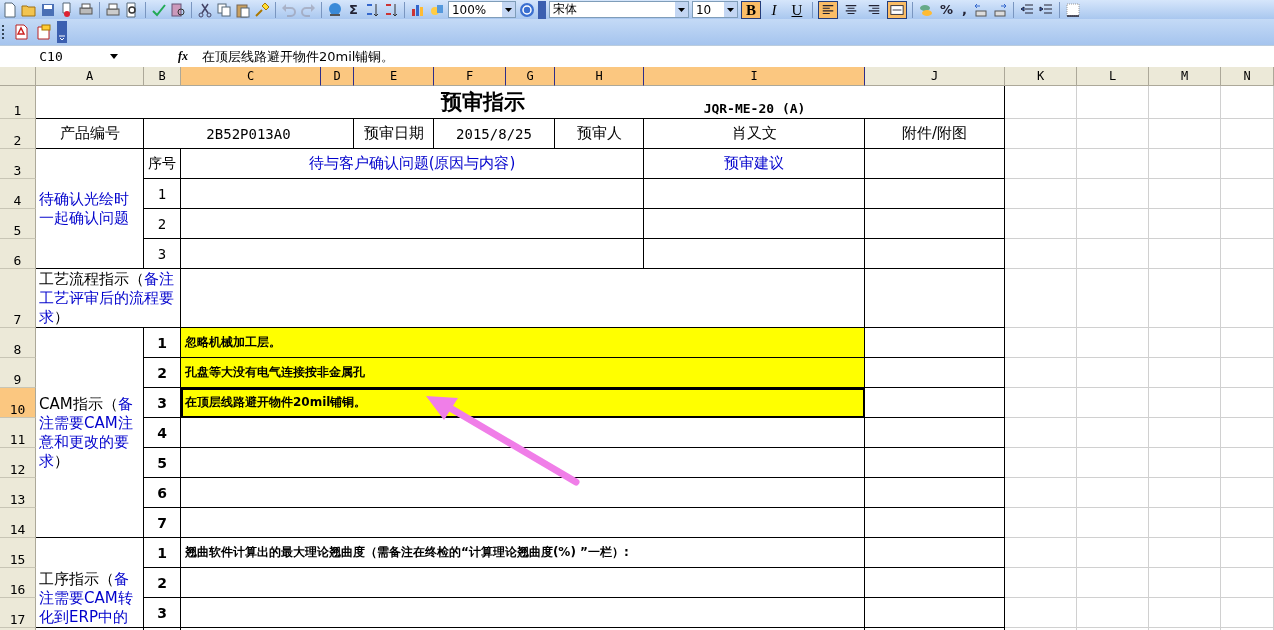 This screenshot has height=630, width=1274. What do you see at coordinates (754, 164) in the screenshot?
I see `table-cell: 预审建议` at bounding box center [754, 164].